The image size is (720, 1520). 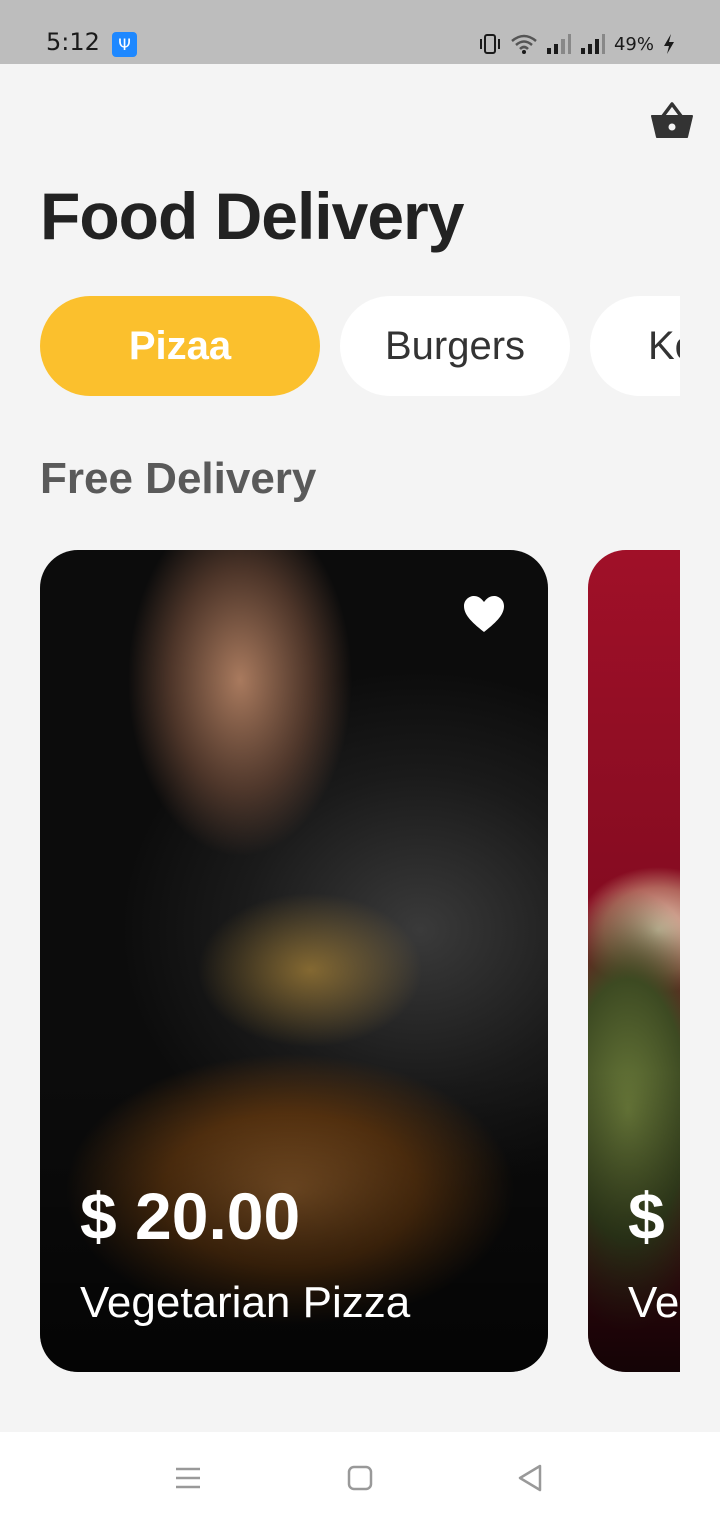 I want to click on heart-icon, so click(x=484, y=614).